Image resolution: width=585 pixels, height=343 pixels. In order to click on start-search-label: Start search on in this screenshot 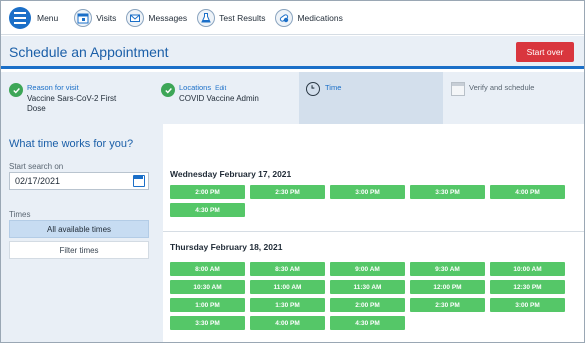, I will do `click(36, 166)`.